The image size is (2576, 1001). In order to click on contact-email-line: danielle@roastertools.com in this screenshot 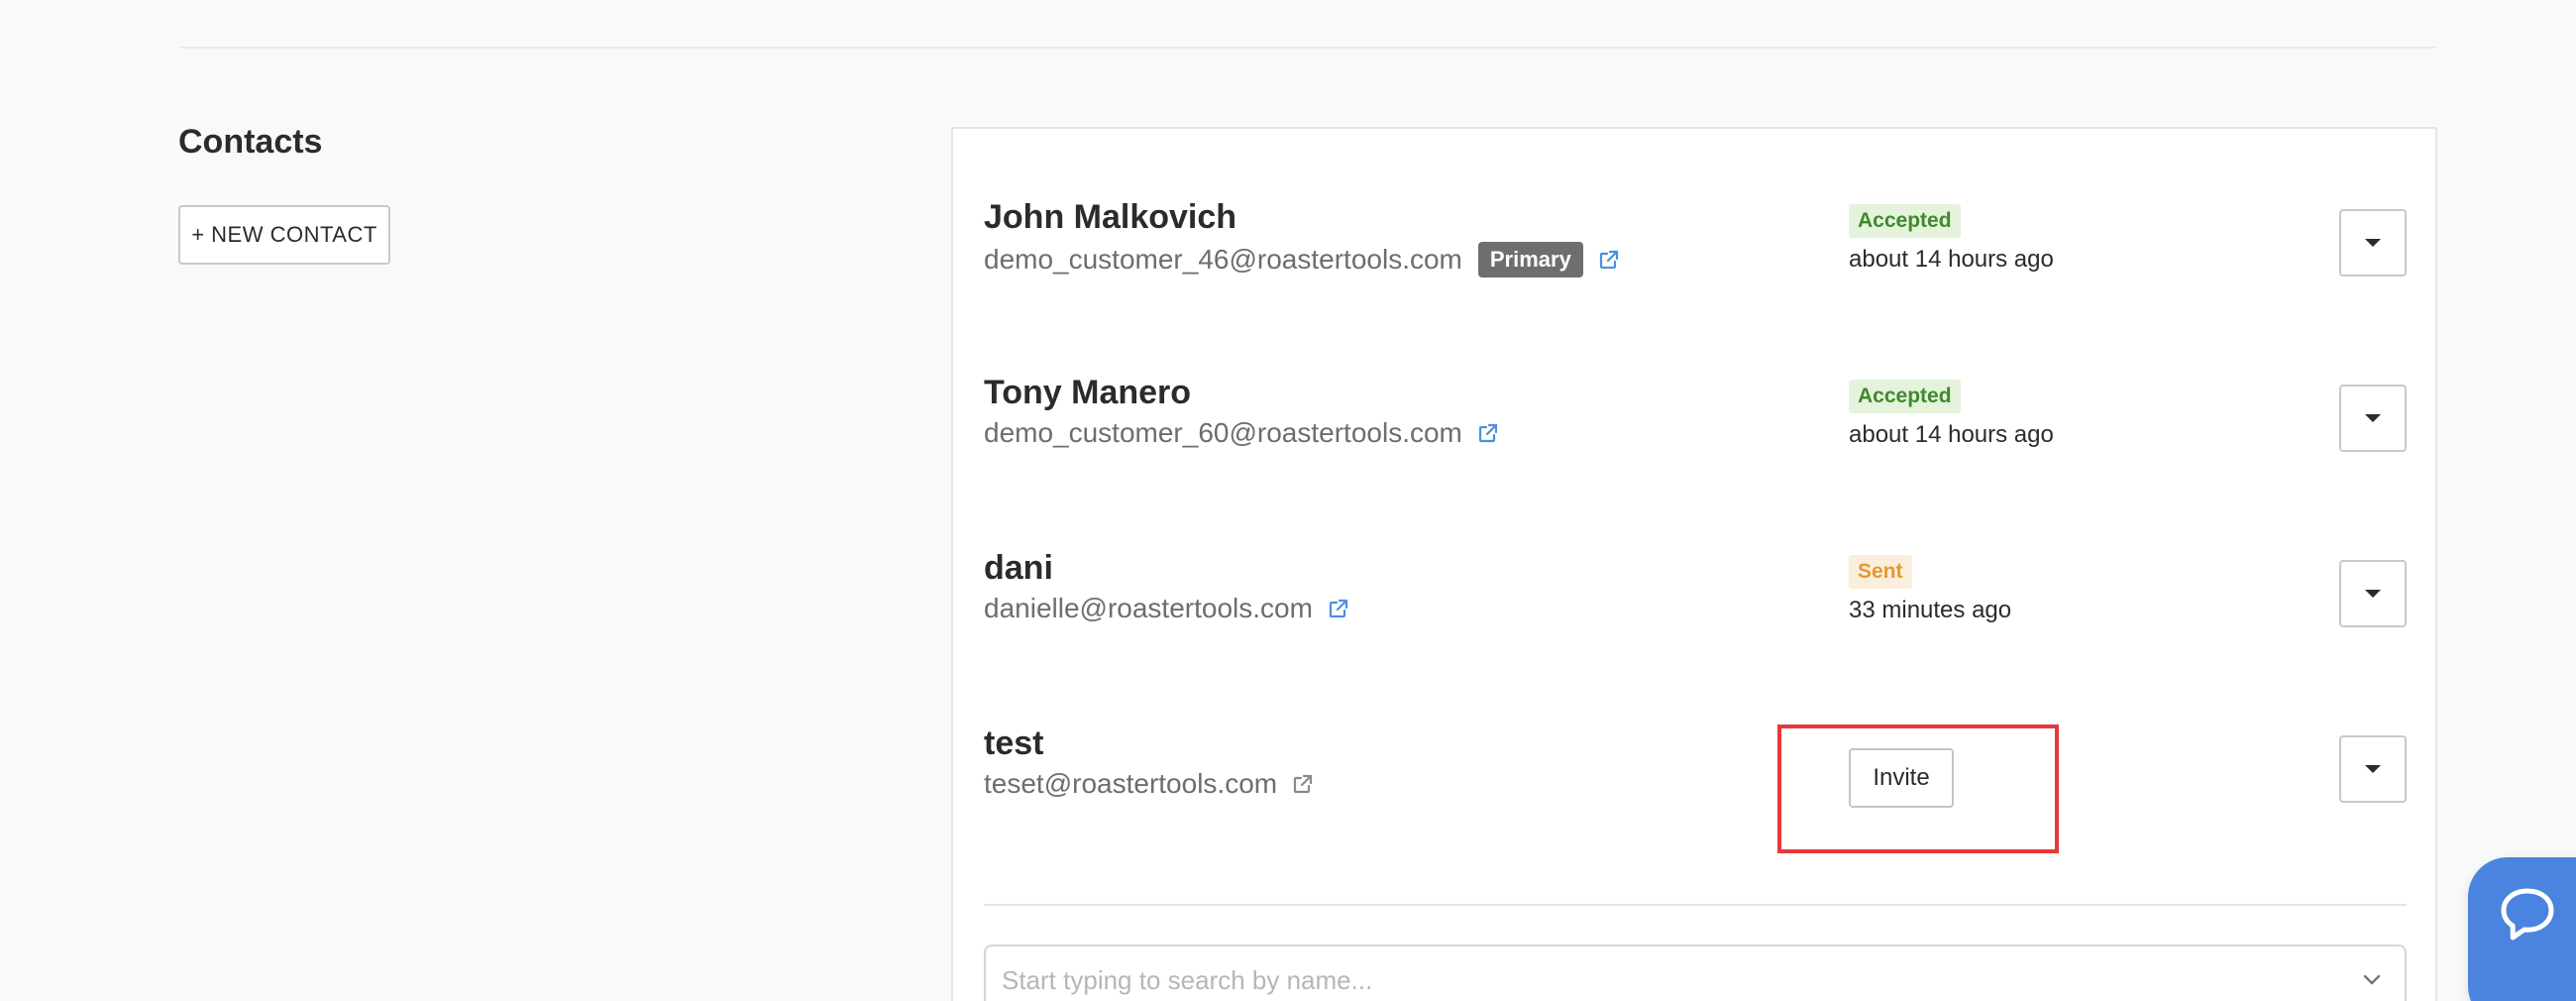, I will do `click(1167, 608)`.